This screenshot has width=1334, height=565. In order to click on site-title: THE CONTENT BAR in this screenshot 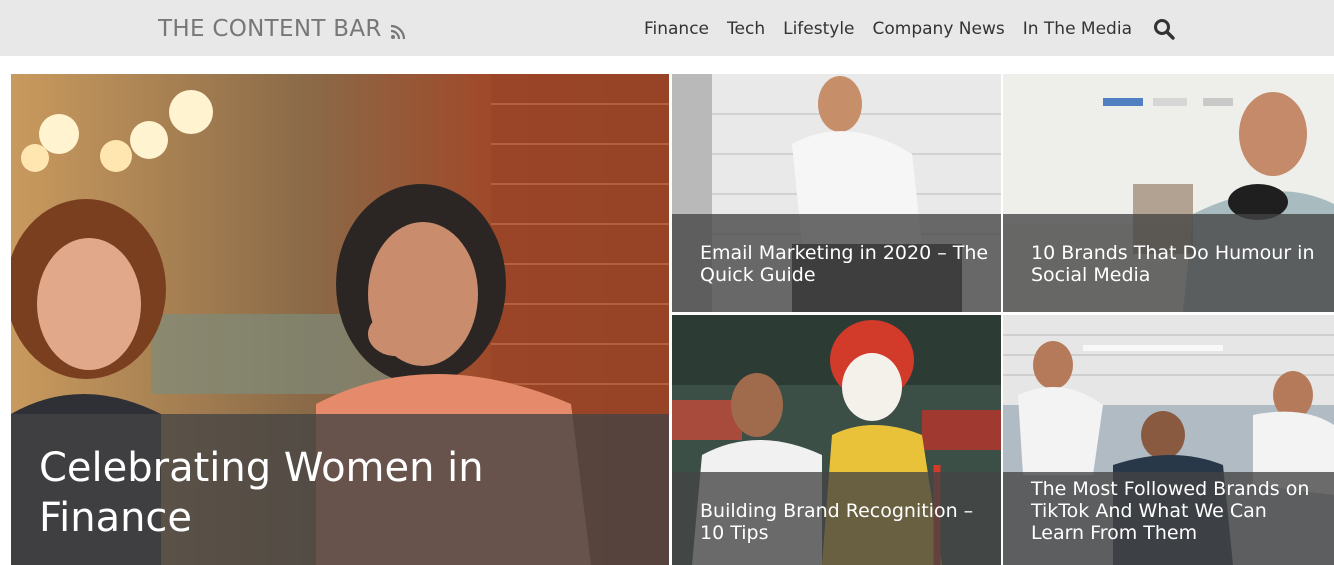, I will do `click(270, 29)`.